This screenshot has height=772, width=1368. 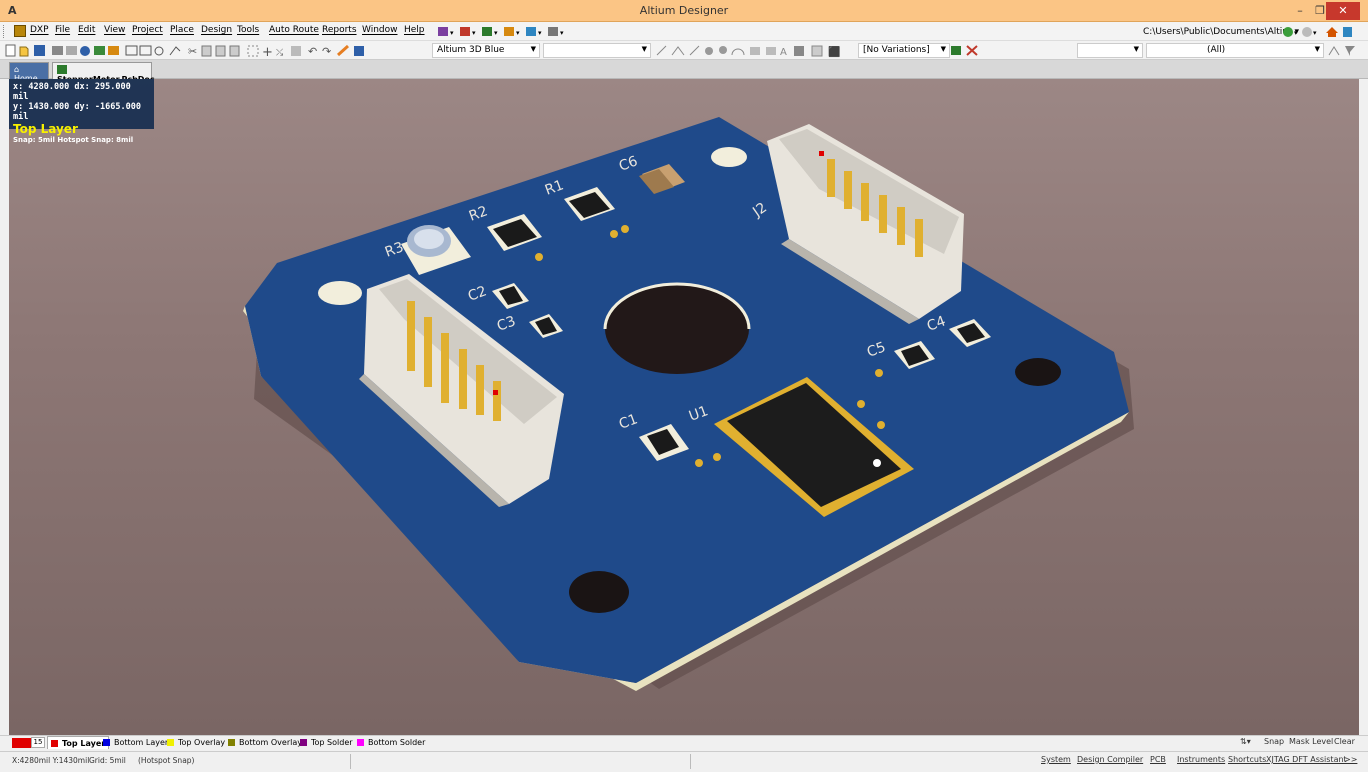 I want to click on layer-set-dropdown: ▼, so click(x=597, y=50).